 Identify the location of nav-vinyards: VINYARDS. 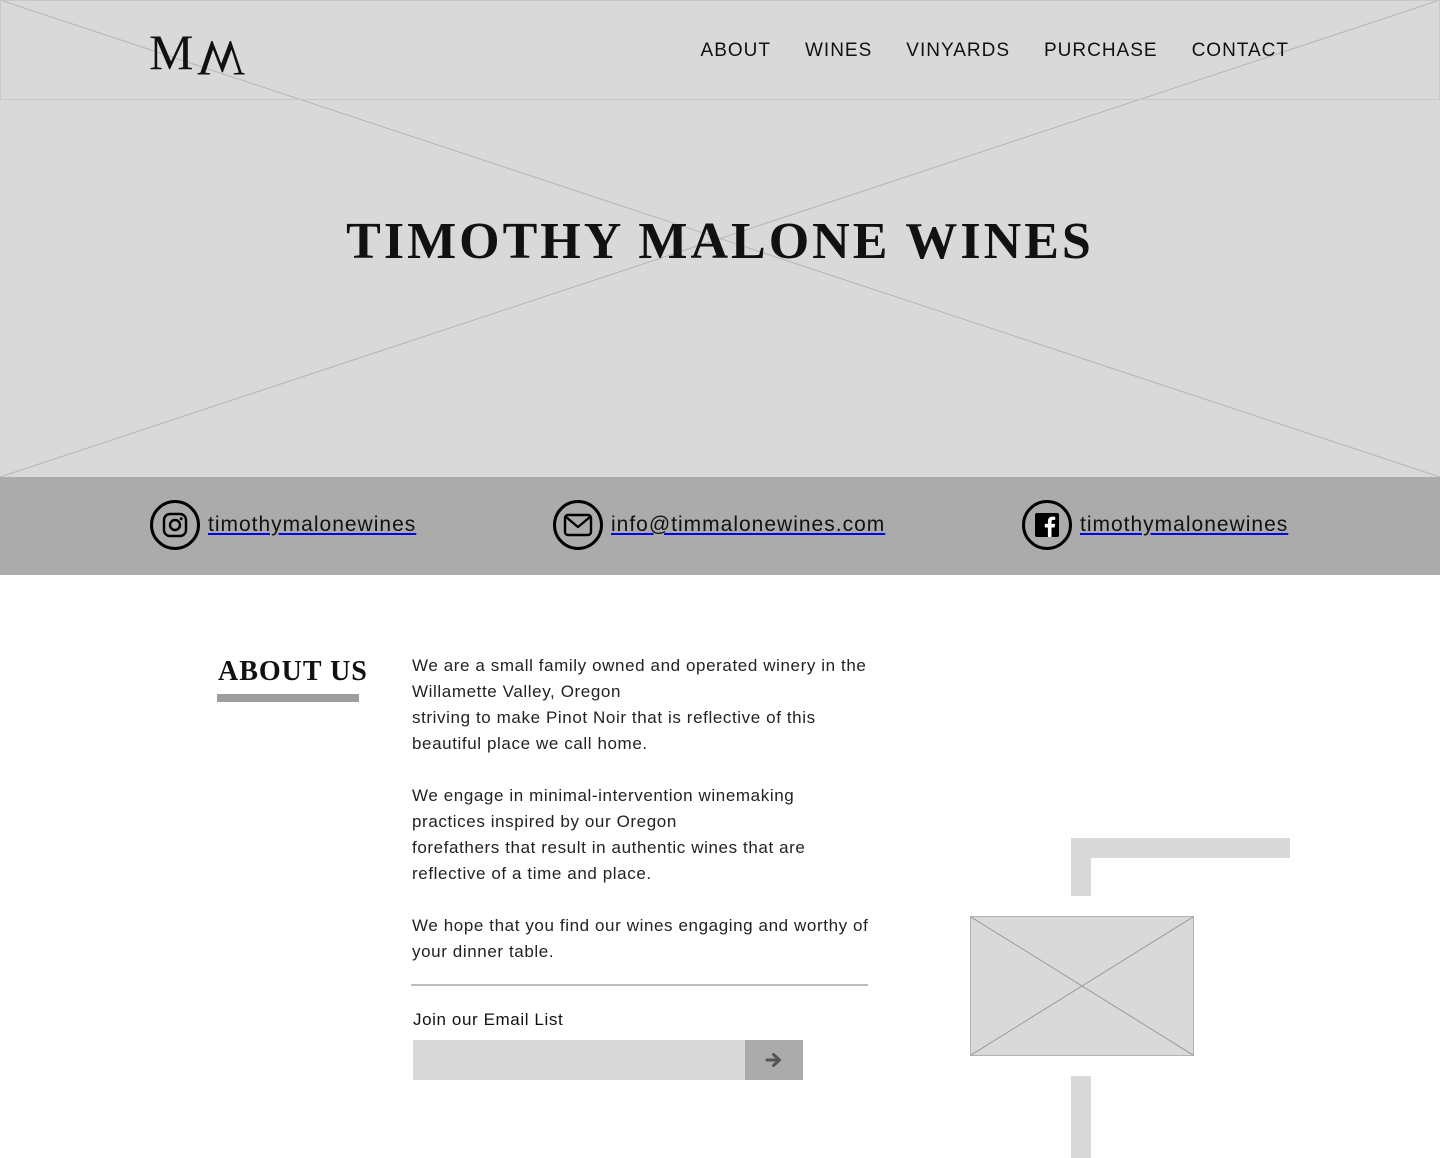
(958, 51).